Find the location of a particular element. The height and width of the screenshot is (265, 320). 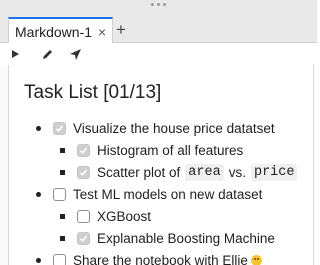

inline-code: area is located at coordinates (204, 172).